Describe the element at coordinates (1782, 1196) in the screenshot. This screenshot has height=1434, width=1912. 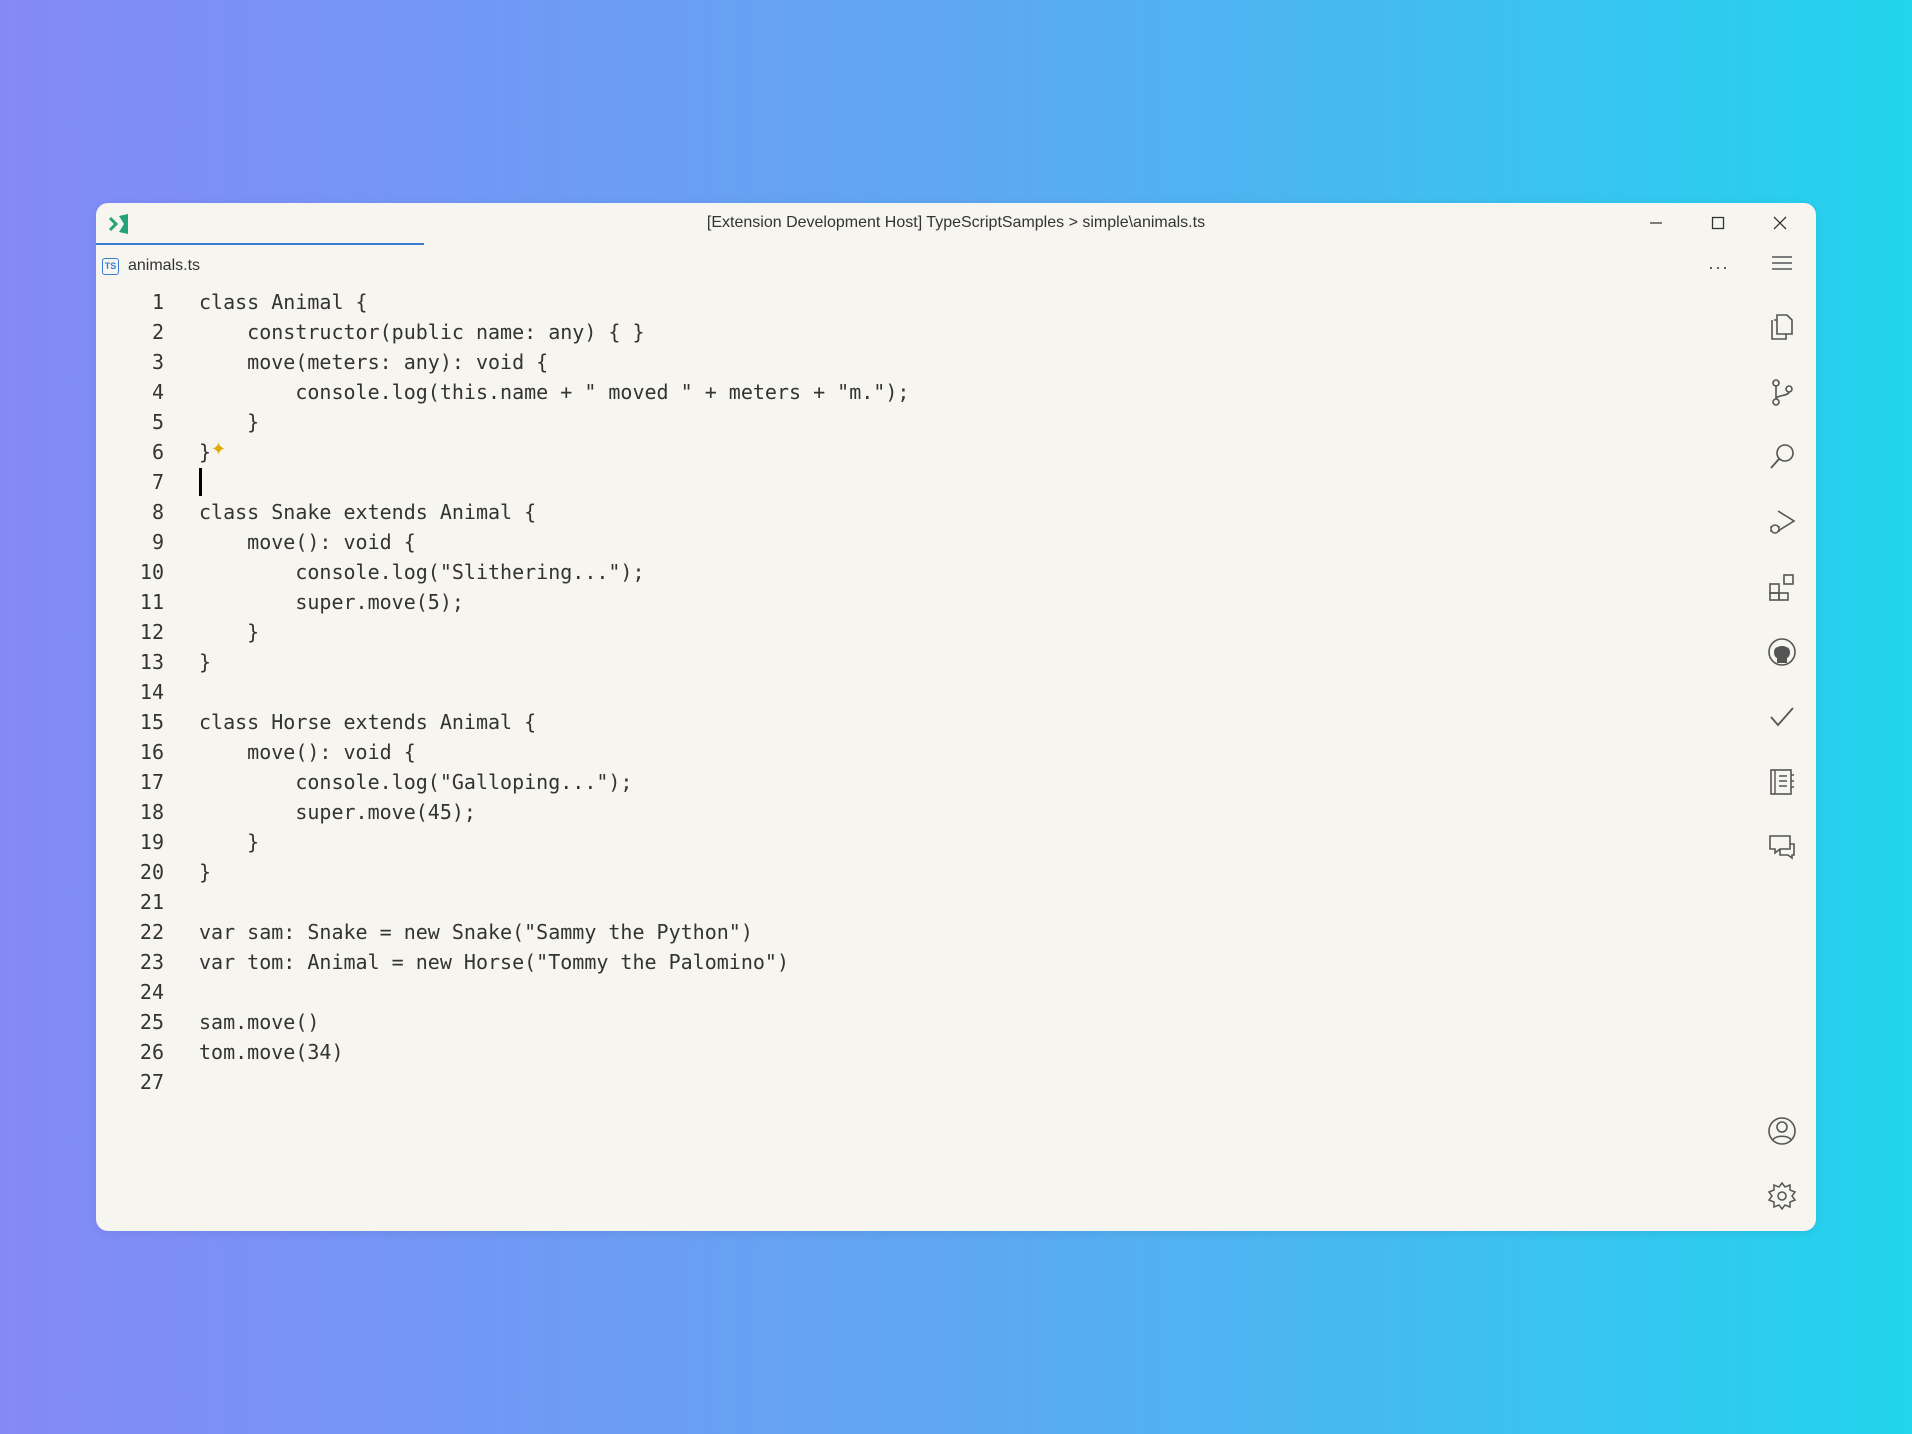
I see `settings-gear-icon` at that location.